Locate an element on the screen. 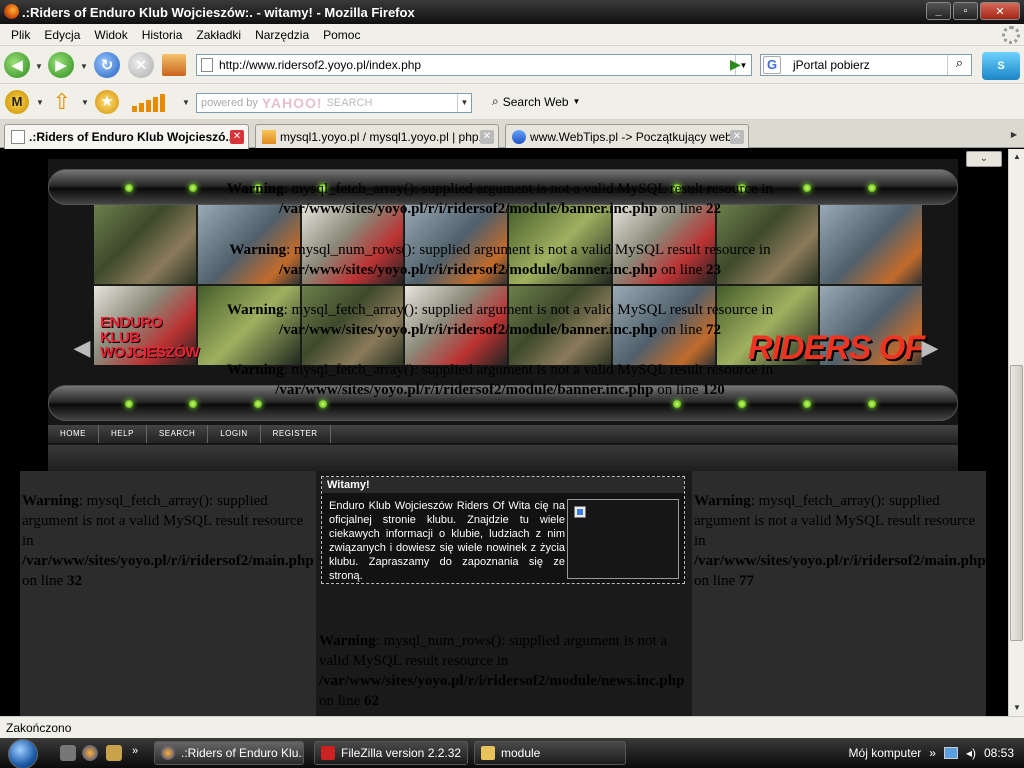  search-input: G jPortal pobierz ⌕ is located at coordinates (866, 65).